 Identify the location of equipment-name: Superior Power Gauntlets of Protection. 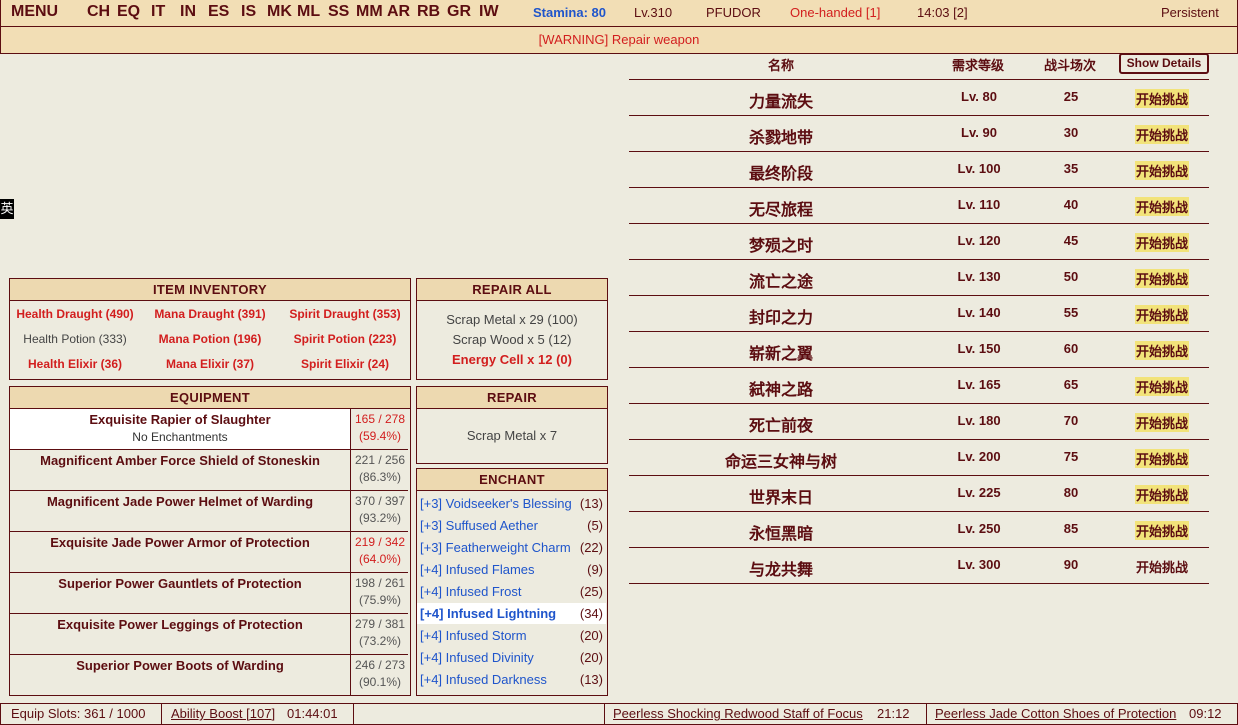
(180, 583).